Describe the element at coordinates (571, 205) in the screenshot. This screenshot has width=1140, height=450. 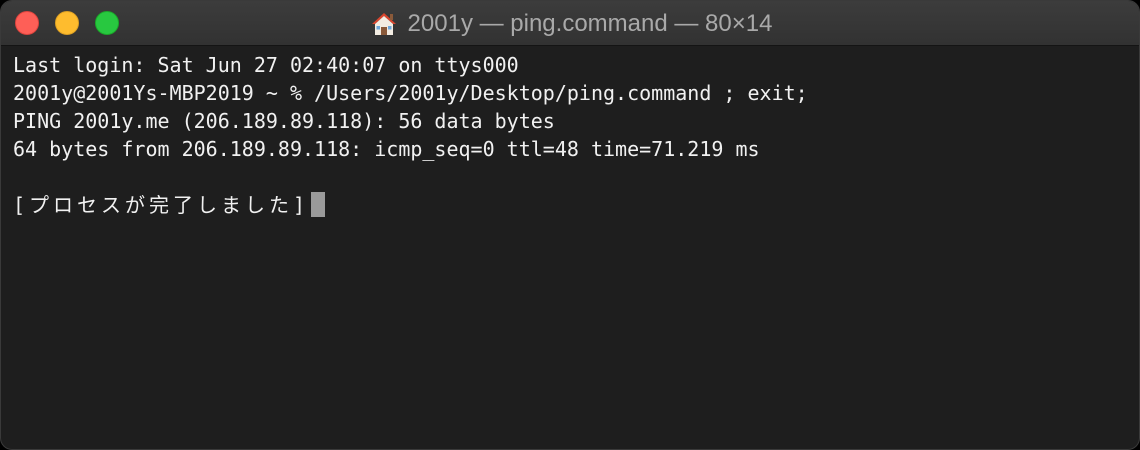
I see `terminal-line-process-done: [プロセスが完了しました]` at that location.